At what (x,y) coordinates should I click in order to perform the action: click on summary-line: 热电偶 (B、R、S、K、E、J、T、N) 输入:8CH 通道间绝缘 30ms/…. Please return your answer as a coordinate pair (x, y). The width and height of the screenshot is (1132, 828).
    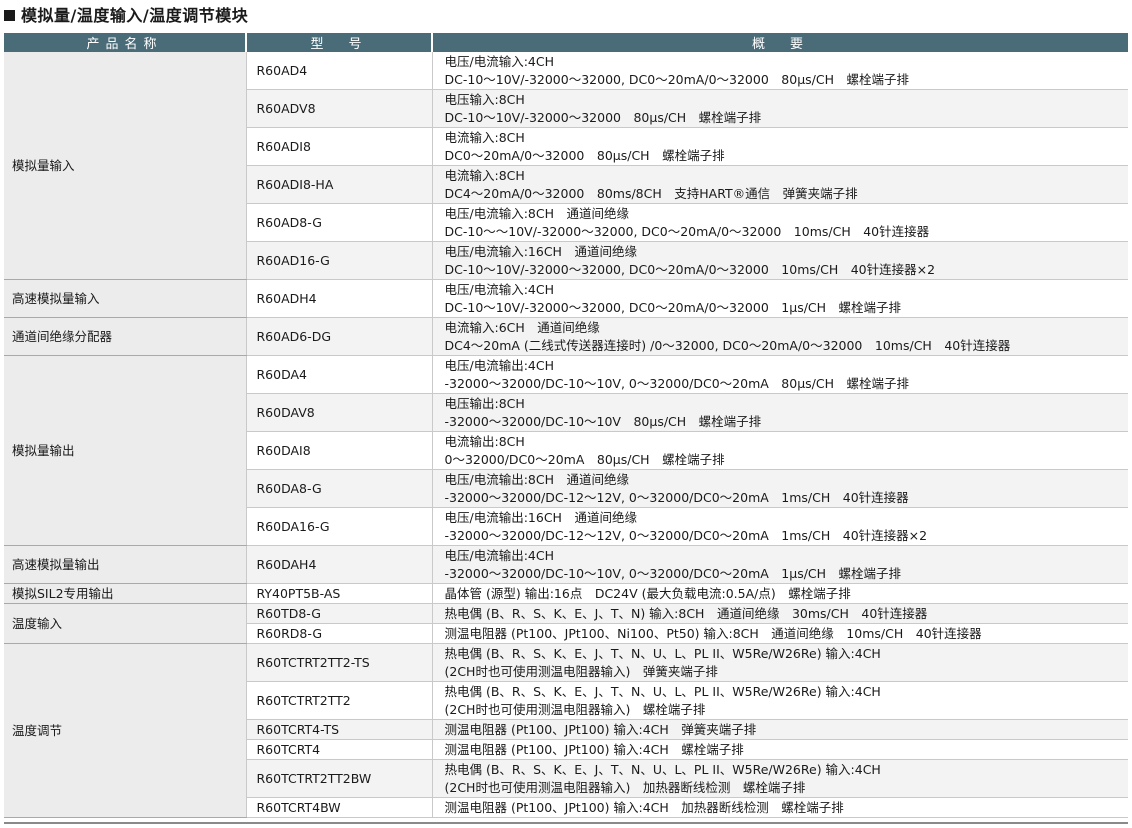
    Looking at the image, I should click on (686, 613).